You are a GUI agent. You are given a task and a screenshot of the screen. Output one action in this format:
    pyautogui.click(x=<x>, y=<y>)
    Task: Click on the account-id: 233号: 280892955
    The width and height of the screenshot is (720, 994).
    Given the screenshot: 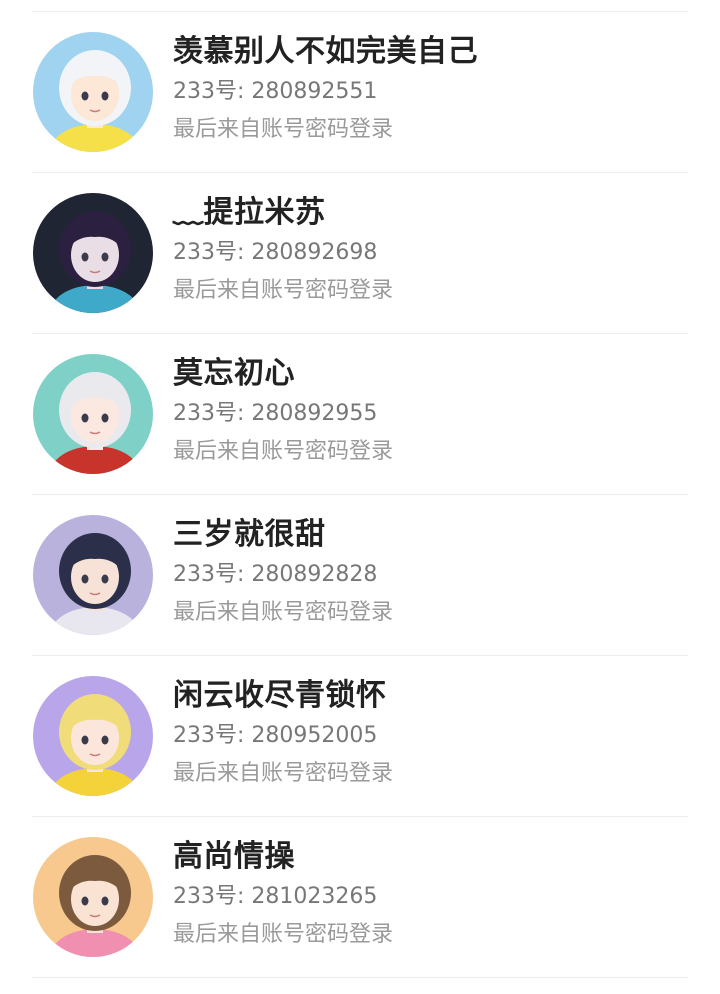 What is the action you would take?
    pyautogui.click(x=275, y=413)
    